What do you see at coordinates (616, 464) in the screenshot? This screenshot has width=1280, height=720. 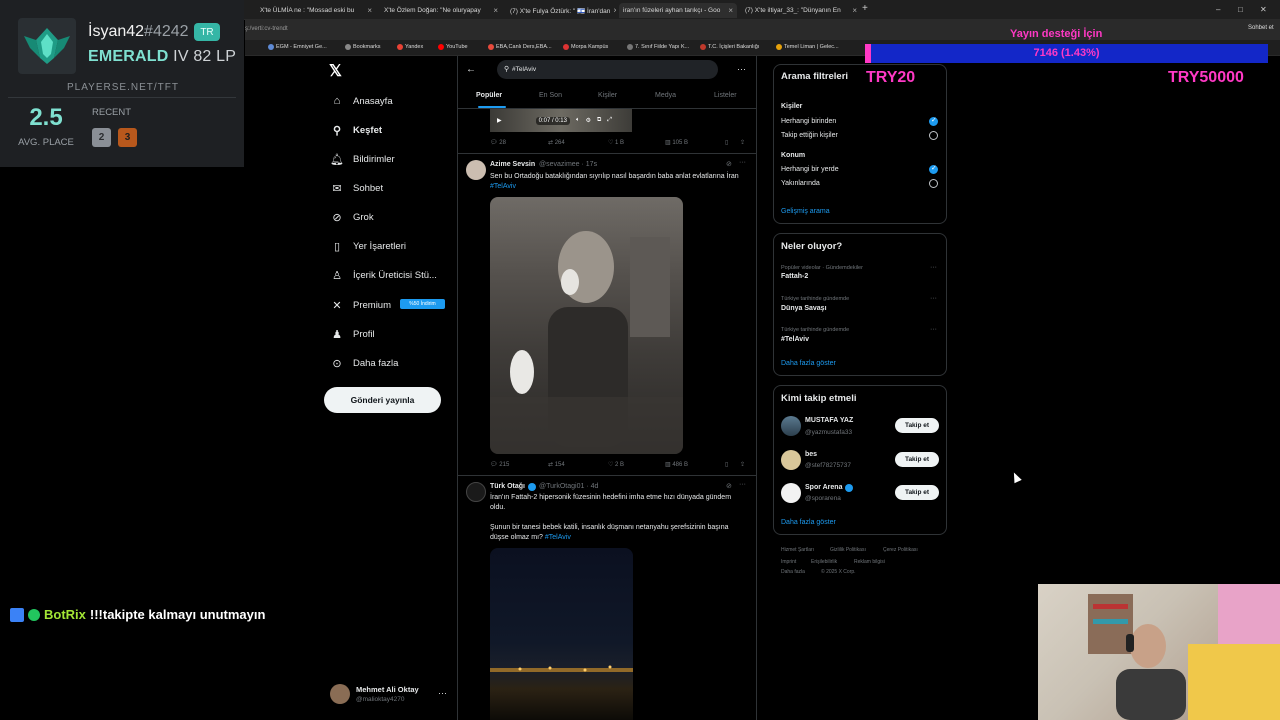 I see `like-button: ♡ 2 B` at bounding box center [616, 464].